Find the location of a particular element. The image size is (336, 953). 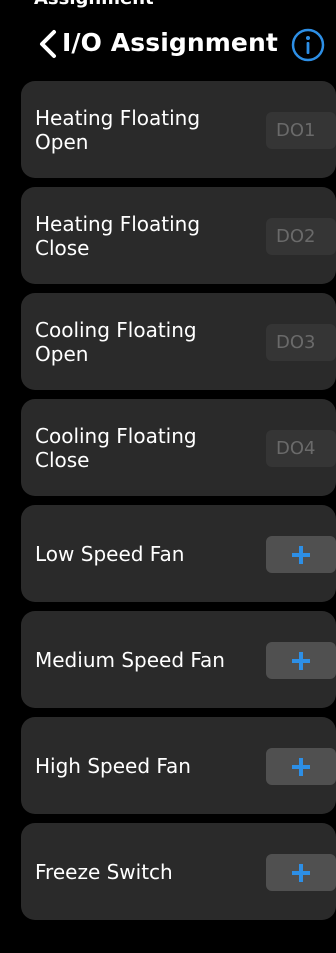

list-item: Heating Floating Close DO2 is located at coordinates (178, 235).